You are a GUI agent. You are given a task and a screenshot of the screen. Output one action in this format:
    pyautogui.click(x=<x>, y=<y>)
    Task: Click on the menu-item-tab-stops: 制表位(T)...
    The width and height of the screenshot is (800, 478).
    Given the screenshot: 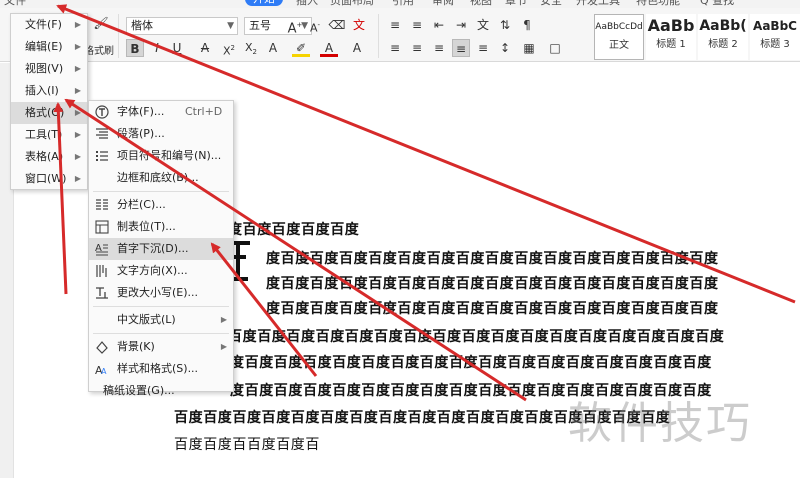 What is the action you would take?
    pyautogui.click(x=161, y=227)
    